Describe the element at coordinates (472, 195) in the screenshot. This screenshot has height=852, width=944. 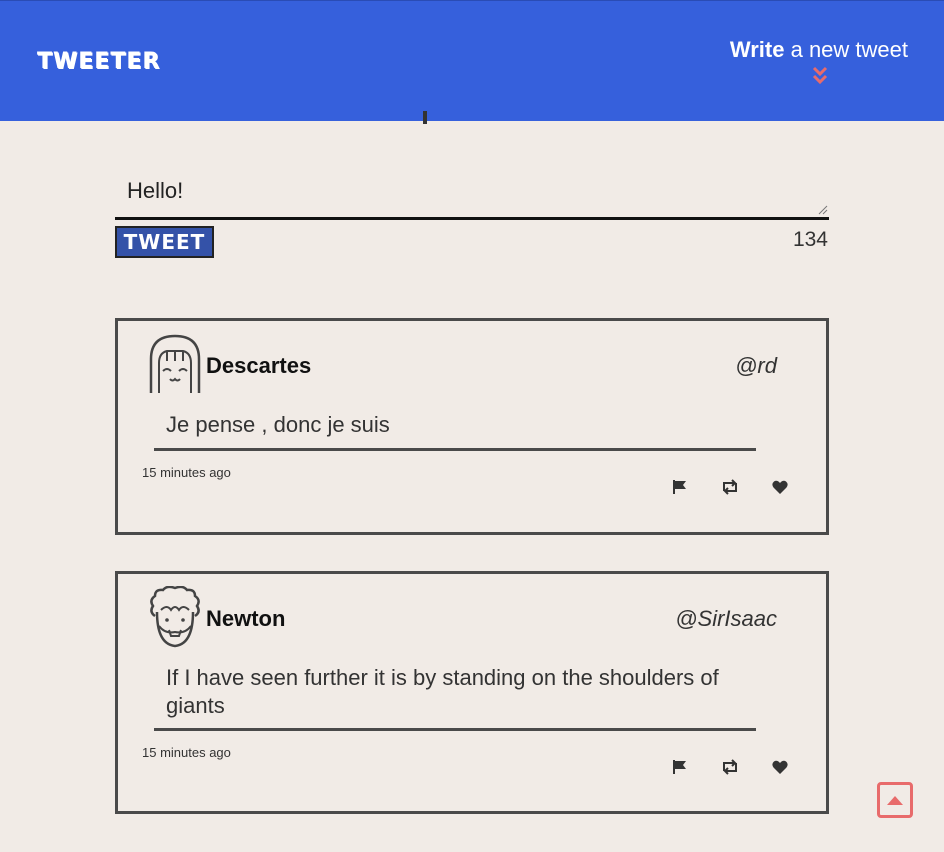
I see `tweet-textarea` at that location.